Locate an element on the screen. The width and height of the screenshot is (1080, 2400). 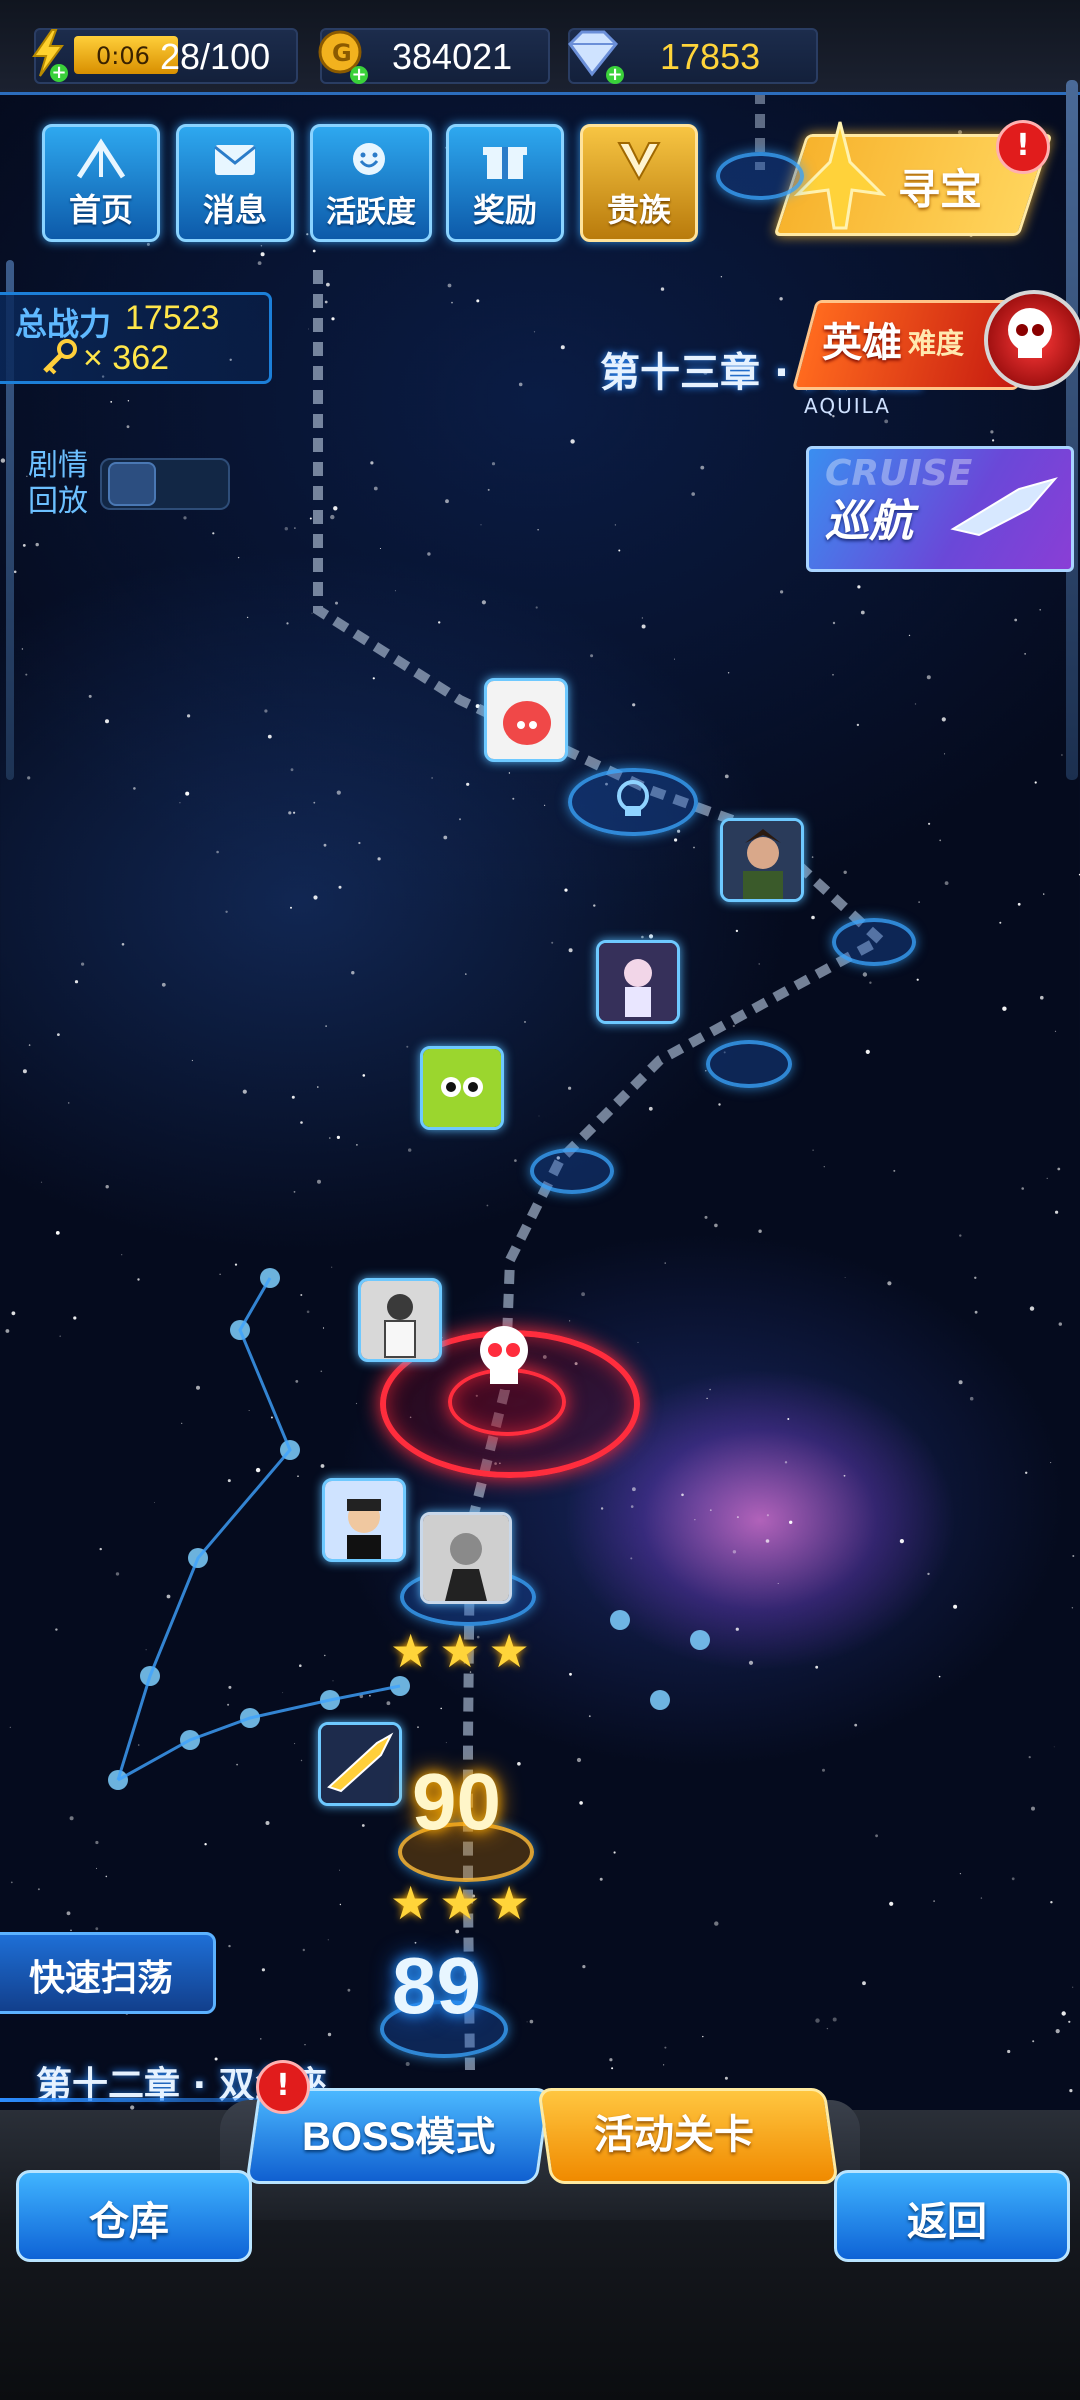
replay-label: 剧情 回放 is located at coordinates (58, 484).